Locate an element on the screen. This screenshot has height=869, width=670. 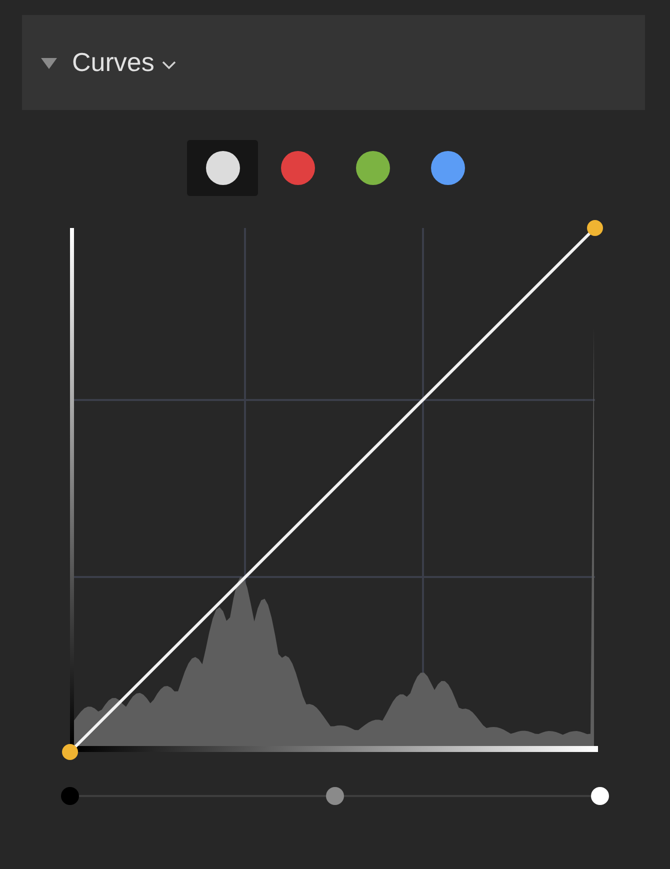
channel-selector is located at coordinates (222, 168).